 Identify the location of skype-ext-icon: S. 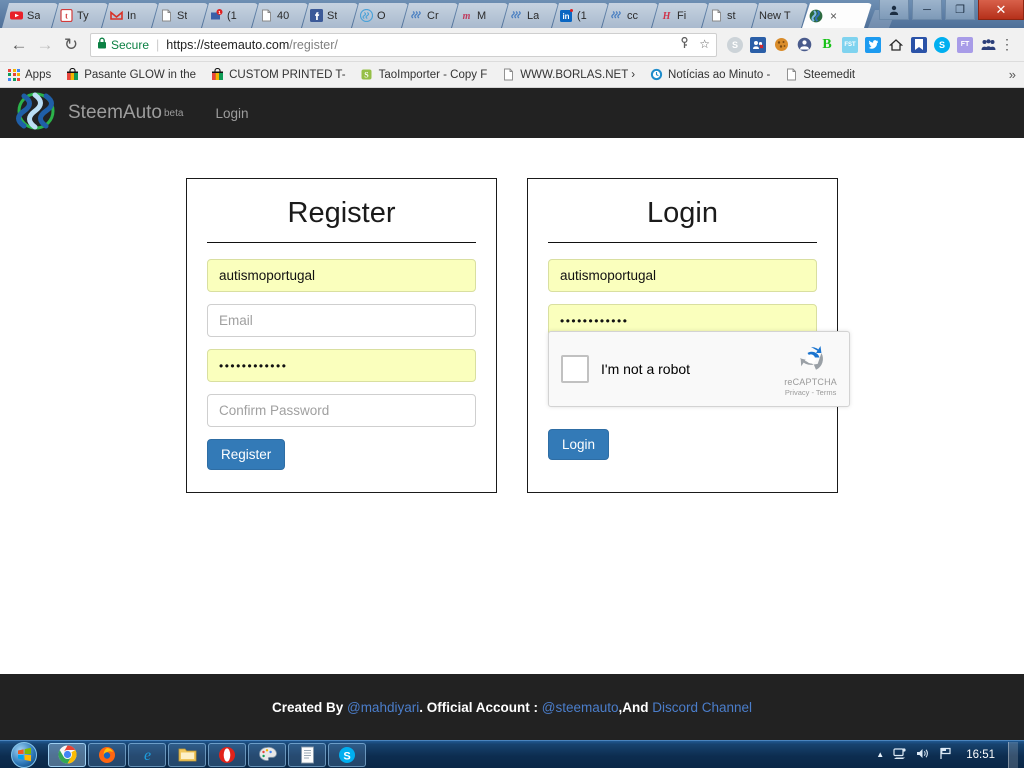
(942, 44).